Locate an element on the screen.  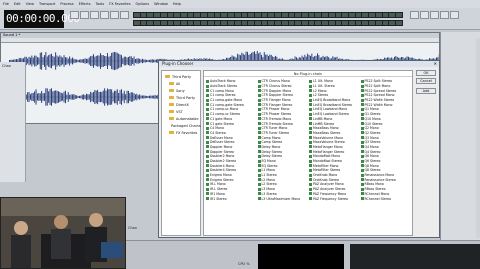
settings-icon is located at coordinates (454, 15).